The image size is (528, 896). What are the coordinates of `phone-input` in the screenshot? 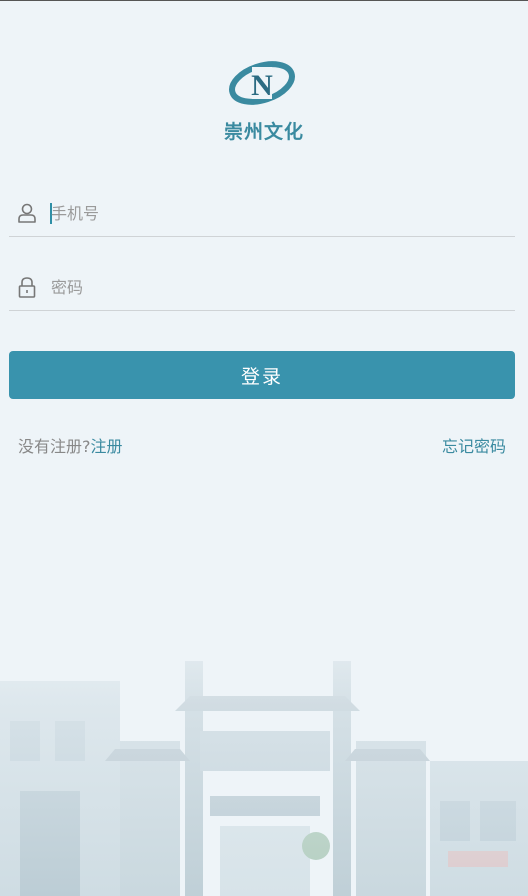 It's located at (270, 213).